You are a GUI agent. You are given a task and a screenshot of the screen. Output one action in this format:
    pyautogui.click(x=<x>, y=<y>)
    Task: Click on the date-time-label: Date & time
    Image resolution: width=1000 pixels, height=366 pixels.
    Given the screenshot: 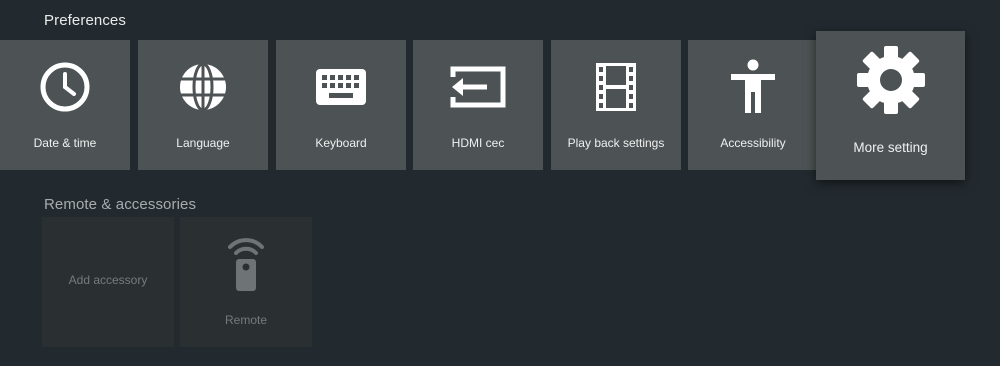 What is the action you would take?
    pyautogui.click(x=65, y=143)
    